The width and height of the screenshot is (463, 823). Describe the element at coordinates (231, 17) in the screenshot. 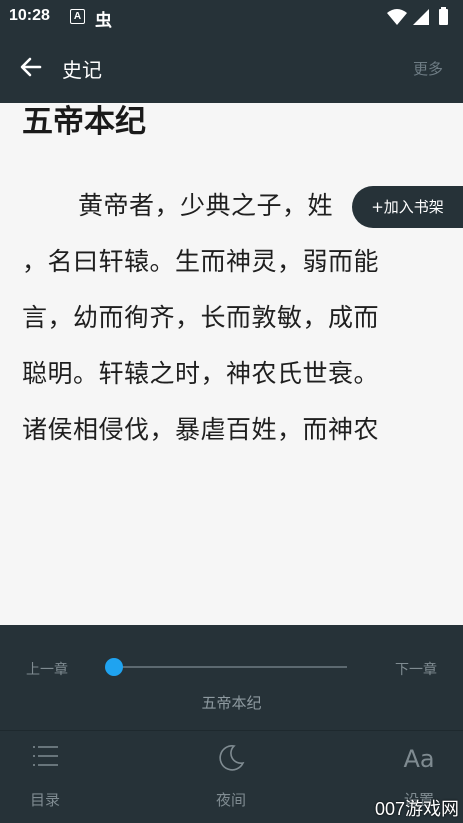

I see `status-bar: 10:28 A 虫` at that location.